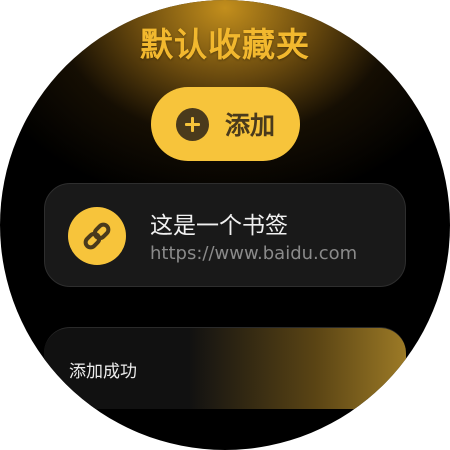 The image size is (450, 450). I want to click on page-title: 默认收藏夹, so click(225, 44).